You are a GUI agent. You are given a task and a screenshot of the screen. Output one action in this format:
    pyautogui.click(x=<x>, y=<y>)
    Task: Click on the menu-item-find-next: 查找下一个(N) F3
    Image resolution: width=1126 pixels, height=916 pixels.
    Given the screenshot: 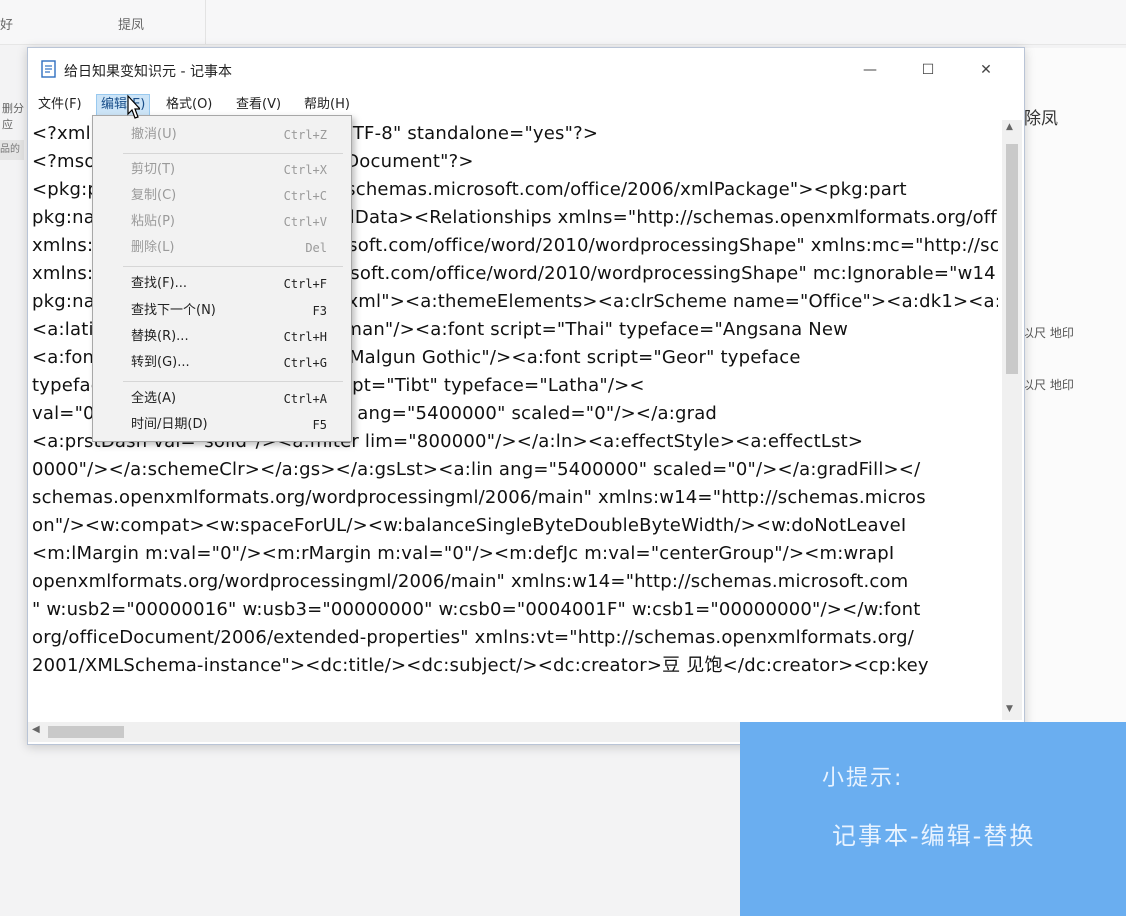 What is the action you would take?
    pyautogui.click(x=222, y=311)
    